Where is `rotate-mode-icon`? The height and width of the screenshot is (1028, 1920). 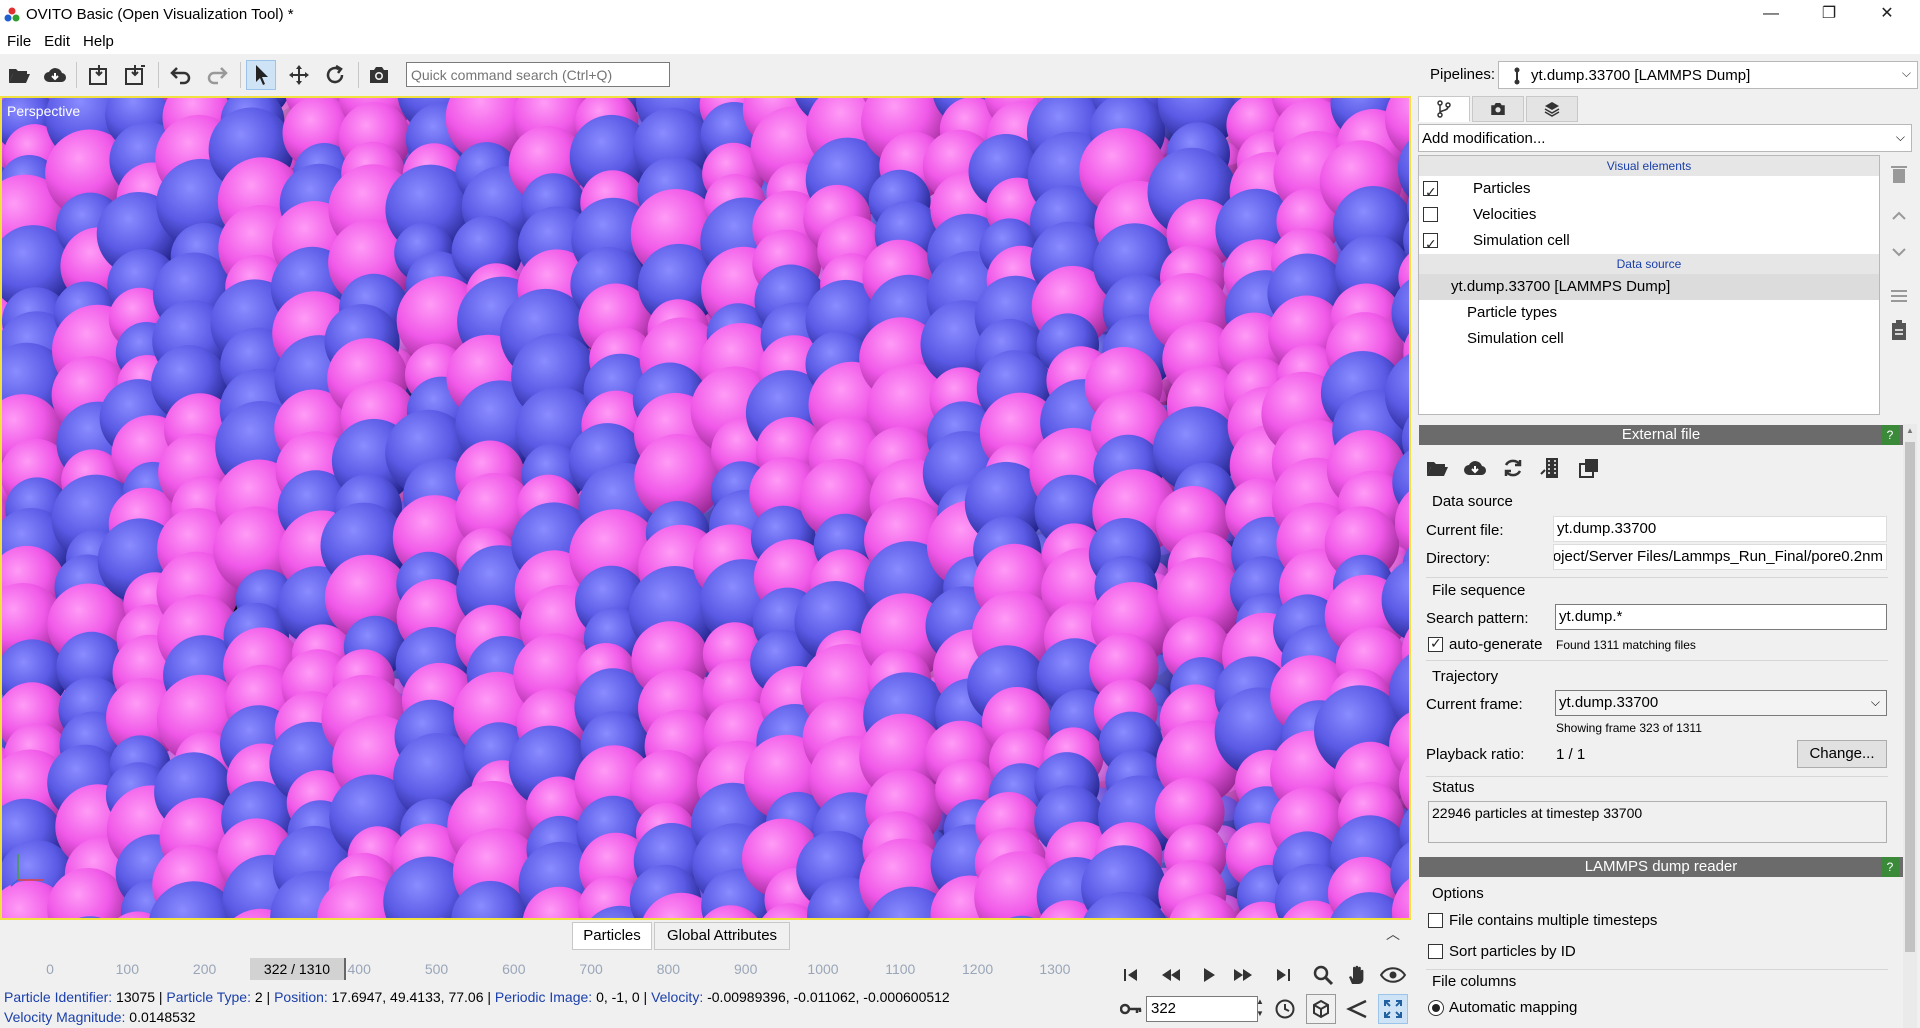
rotate-mode-icon is located at coordinates (335, 75).